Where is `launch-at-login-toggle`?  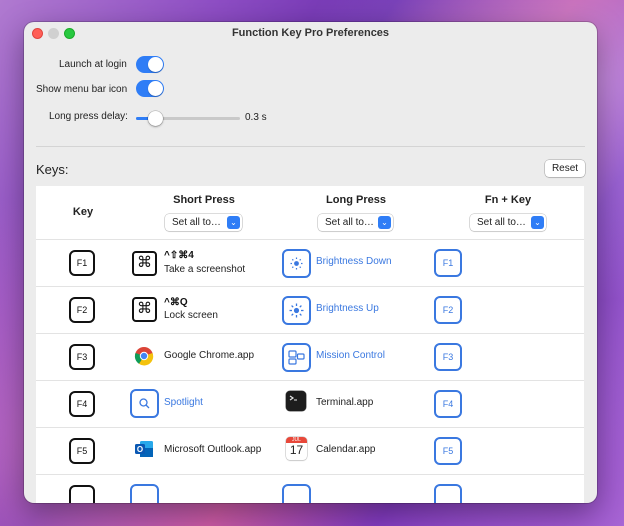
launch-at-login-toggle is located at coordinates (150, 64).